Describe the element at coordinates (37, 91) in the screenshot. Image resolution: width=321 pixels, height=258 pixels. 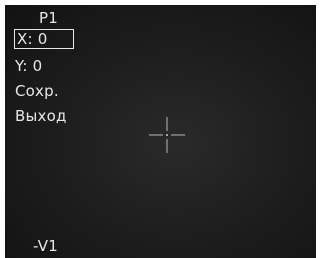
I see `menu-item-save: Сохр.` at that location.